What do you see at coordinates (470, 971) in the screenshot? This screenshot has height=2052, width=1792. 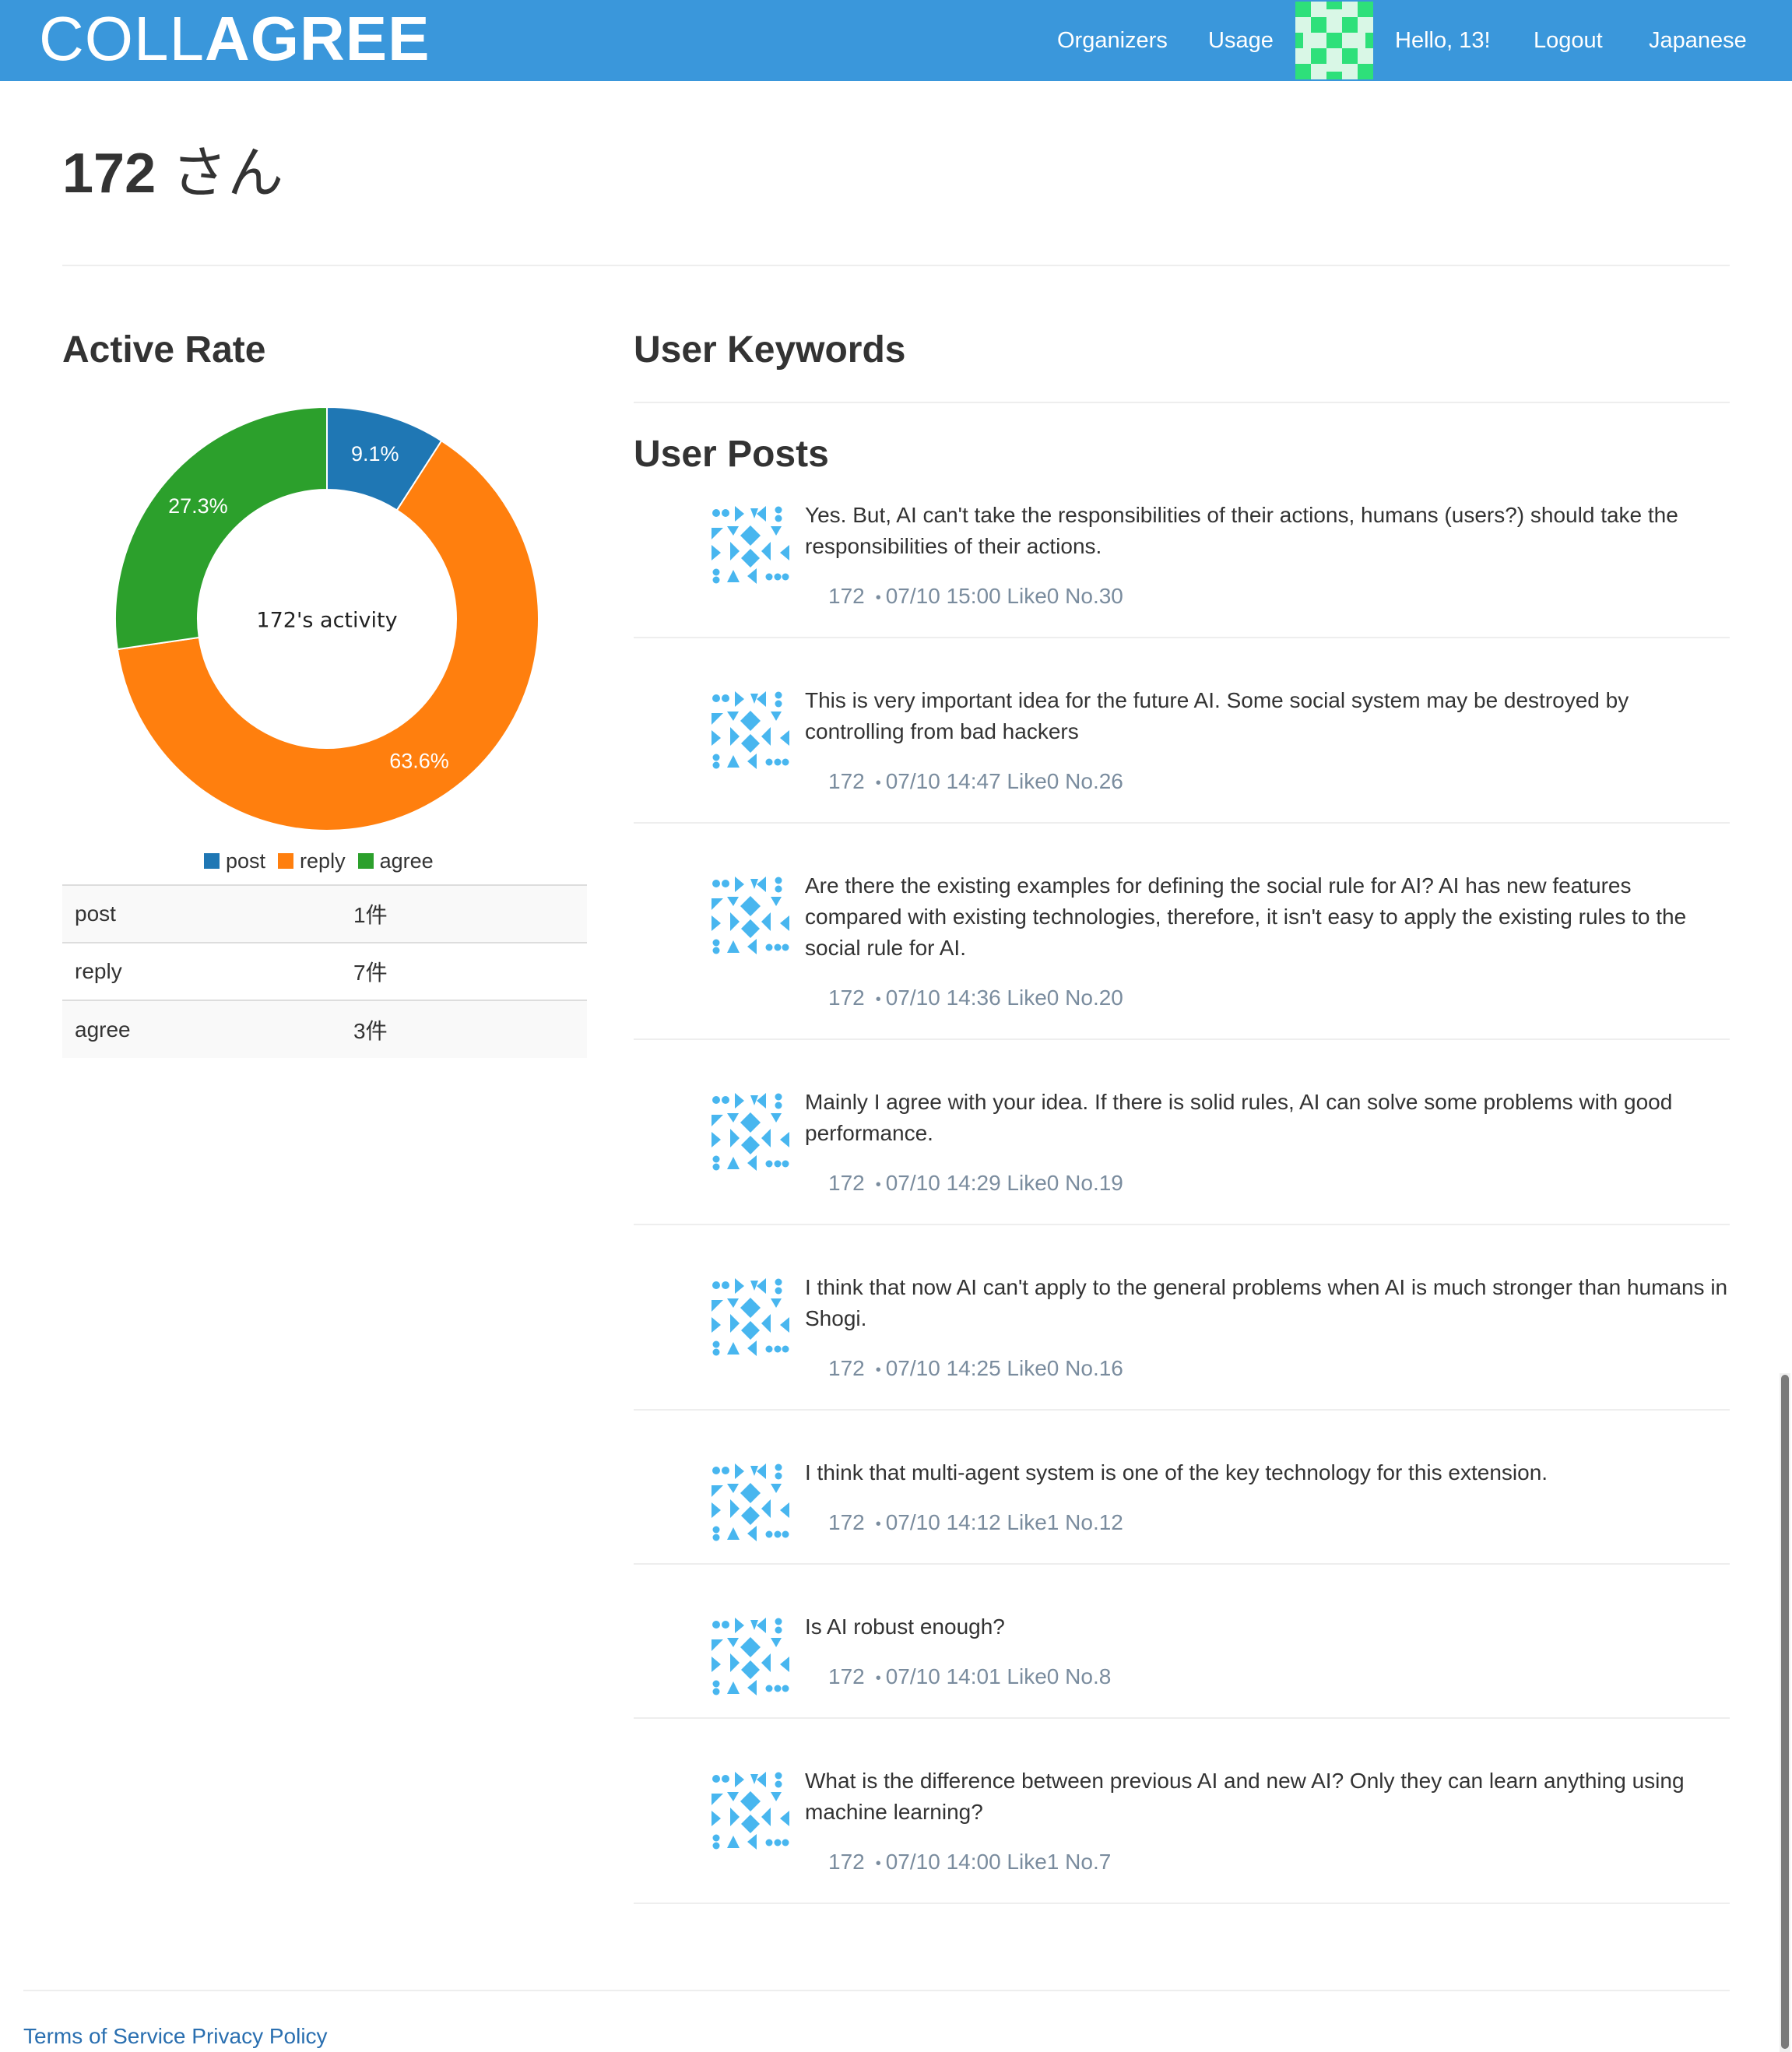 I see `table-cell-value: 7件` at bounding box center [470, 971].